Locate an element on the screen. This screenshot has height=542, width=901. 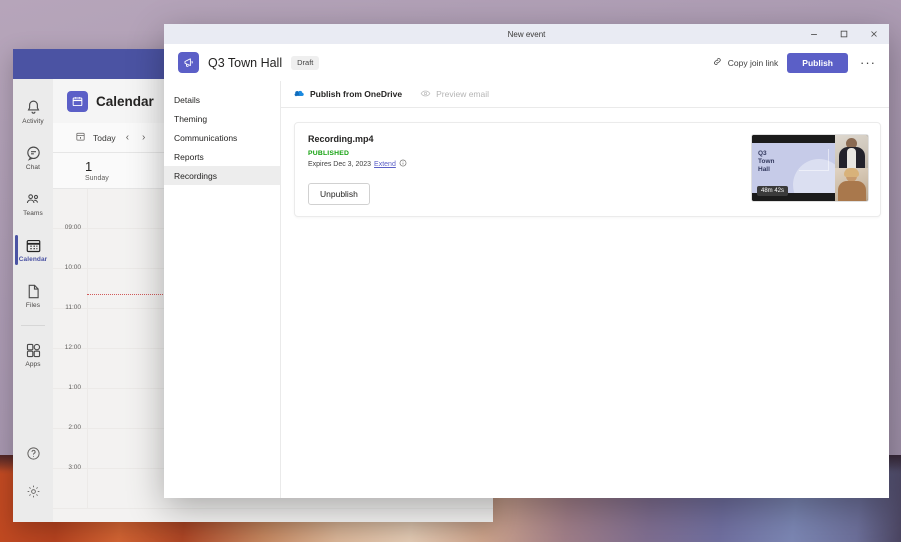
sidebar-item-calendar: Calendar is located at coordinates (33, 250).